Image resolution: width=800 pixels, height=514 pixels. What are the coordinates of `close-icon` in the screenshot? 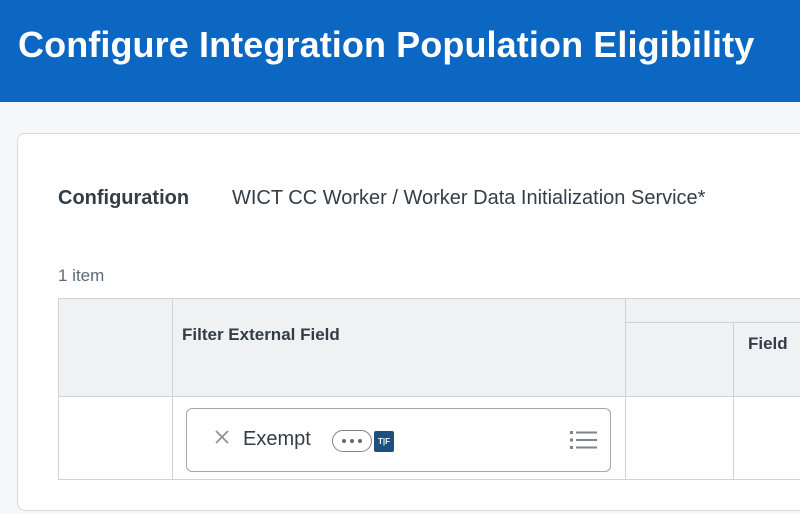 It's located at (222, 437).